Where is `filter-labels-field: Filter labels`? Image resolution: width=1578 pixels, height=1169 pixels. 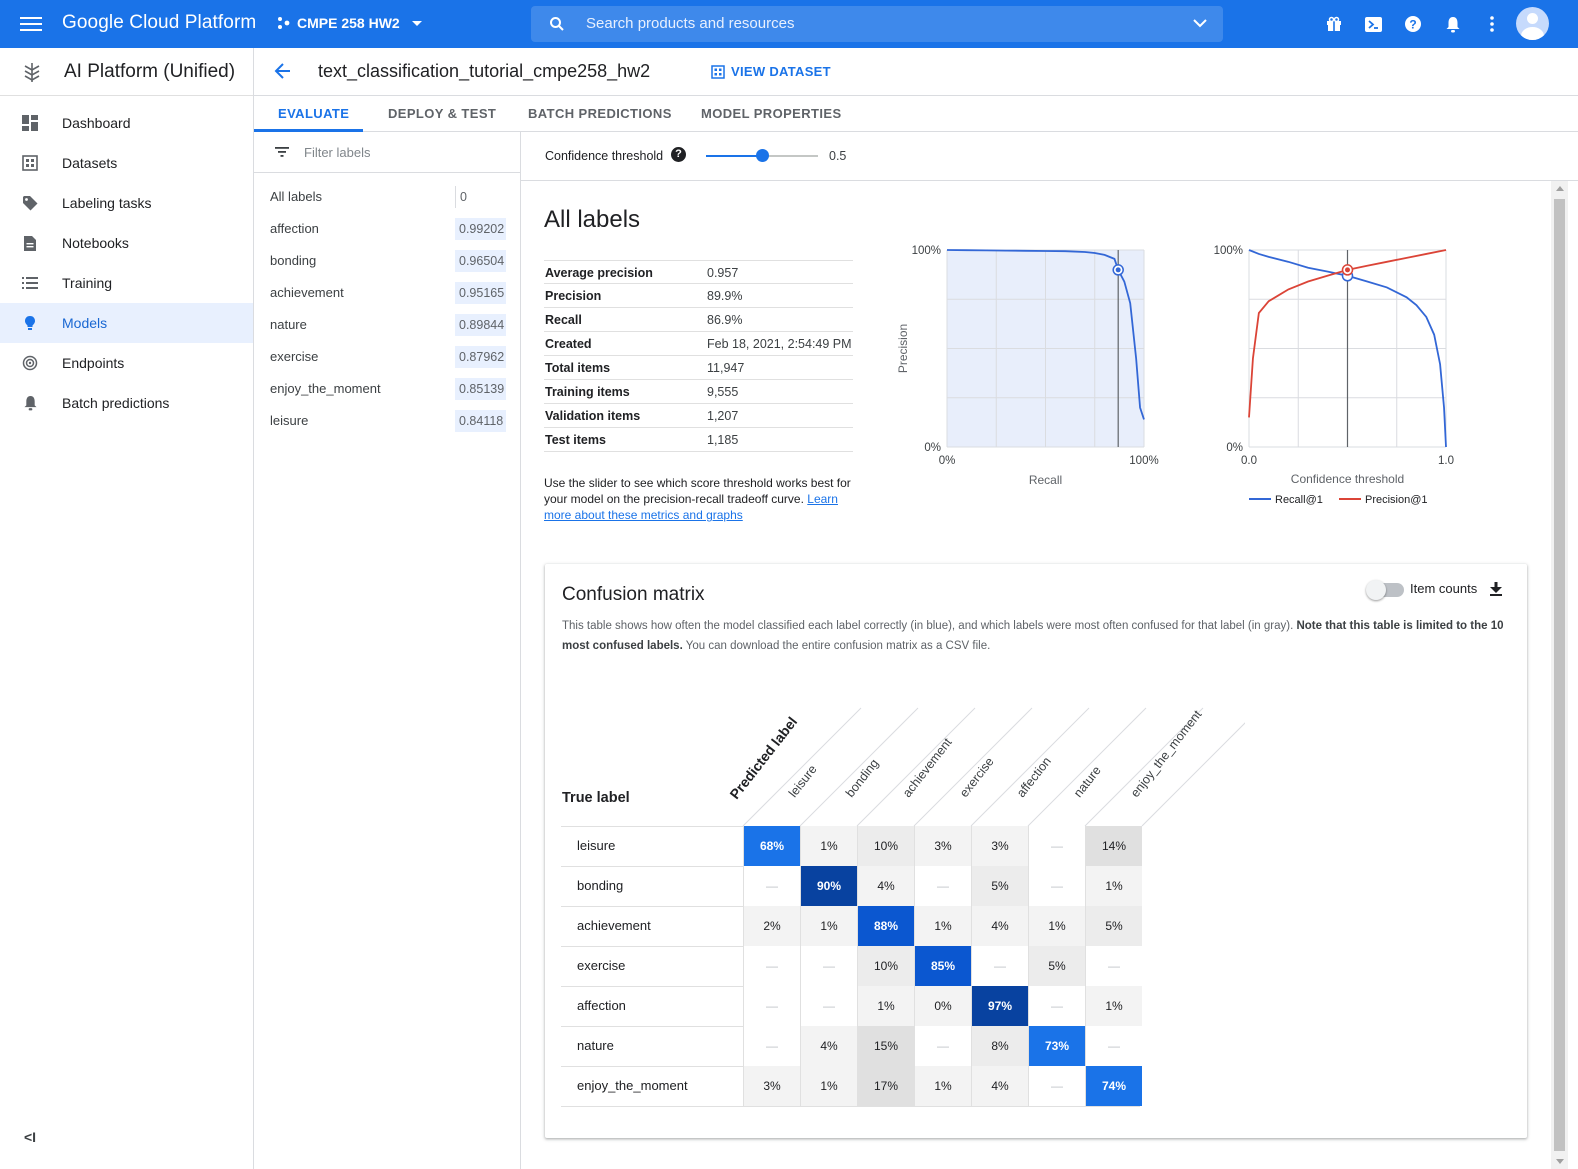
filter-labels-field: Filter labels is located at coordinates (387, 152).